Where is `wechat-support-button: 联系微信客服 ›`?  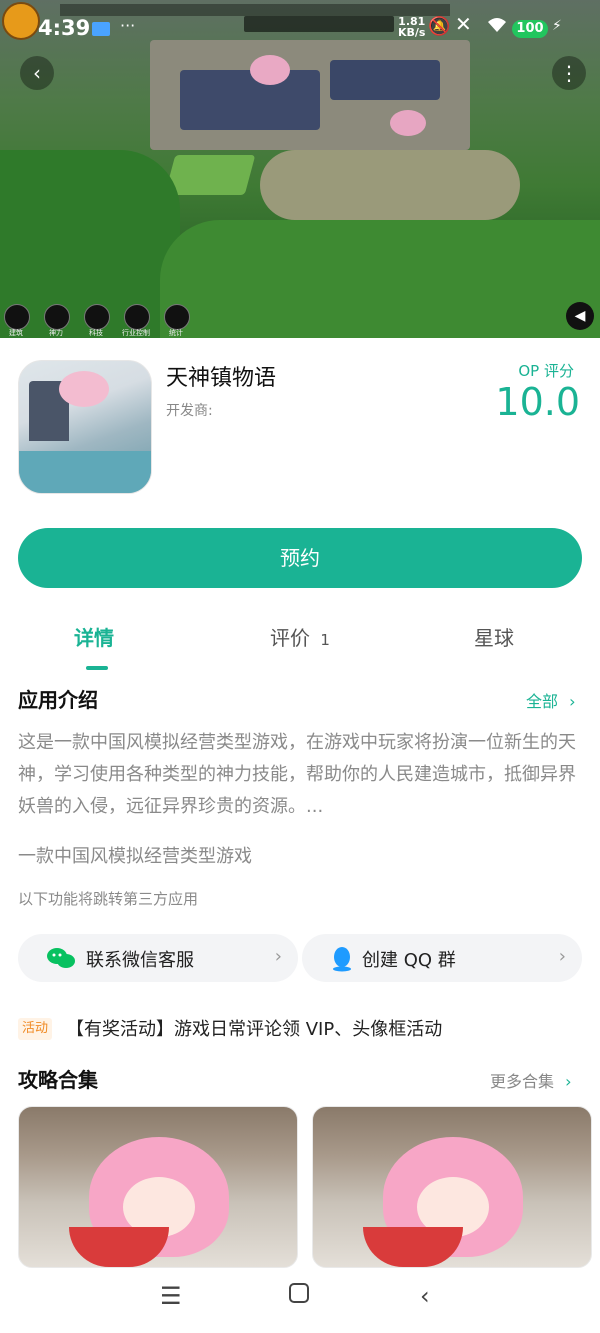 wechat-support-button: 联系微信客服 › is located at coordinates (158, 958).